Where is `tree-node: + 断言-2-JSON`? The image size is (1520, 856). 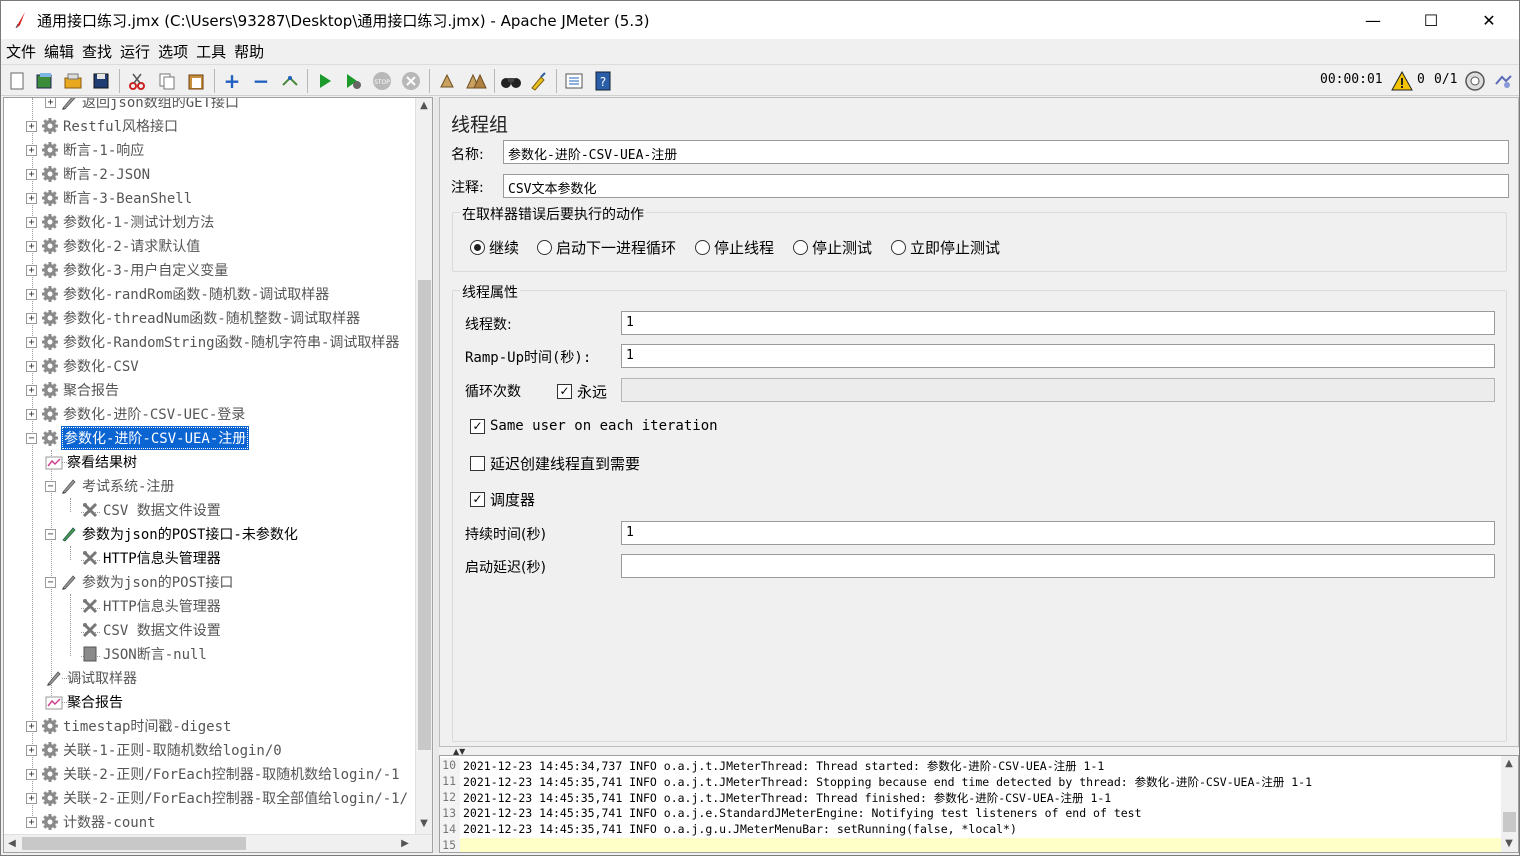 tree-node: + 断言-2-JSON is located at coordinates (88, 174).